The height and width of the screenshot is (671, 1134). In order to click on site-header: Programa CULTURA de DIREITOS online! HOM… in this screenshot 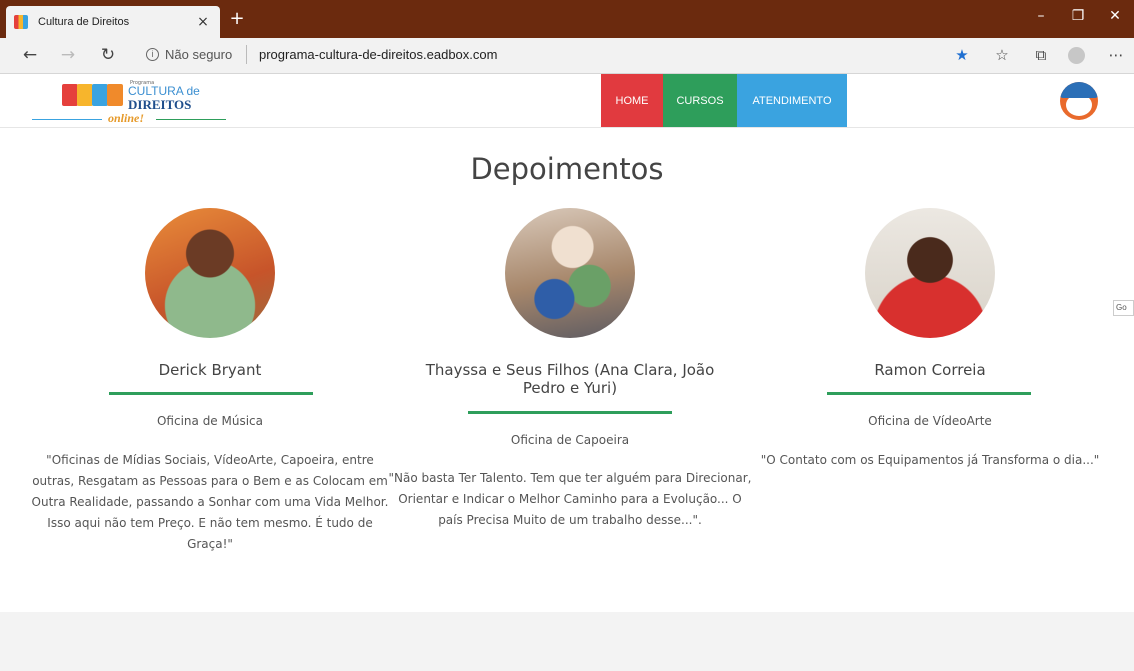, I will do `click(567, 101)`.